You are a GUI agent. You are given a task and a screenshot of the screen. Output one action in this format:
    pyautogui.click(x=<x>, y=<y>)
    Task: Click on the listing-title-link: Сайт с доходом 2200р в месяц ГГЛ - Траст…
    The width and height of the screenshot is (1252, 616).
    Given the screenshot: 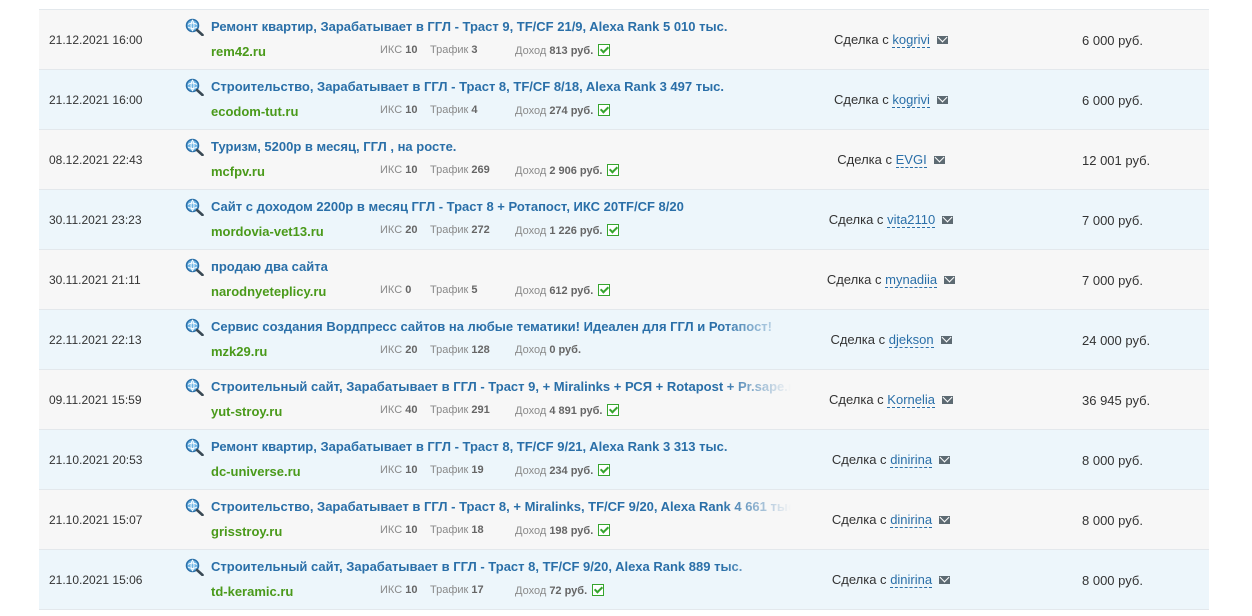 What is the action you would take?
    pyautogui.click(x=501, y=206)
    